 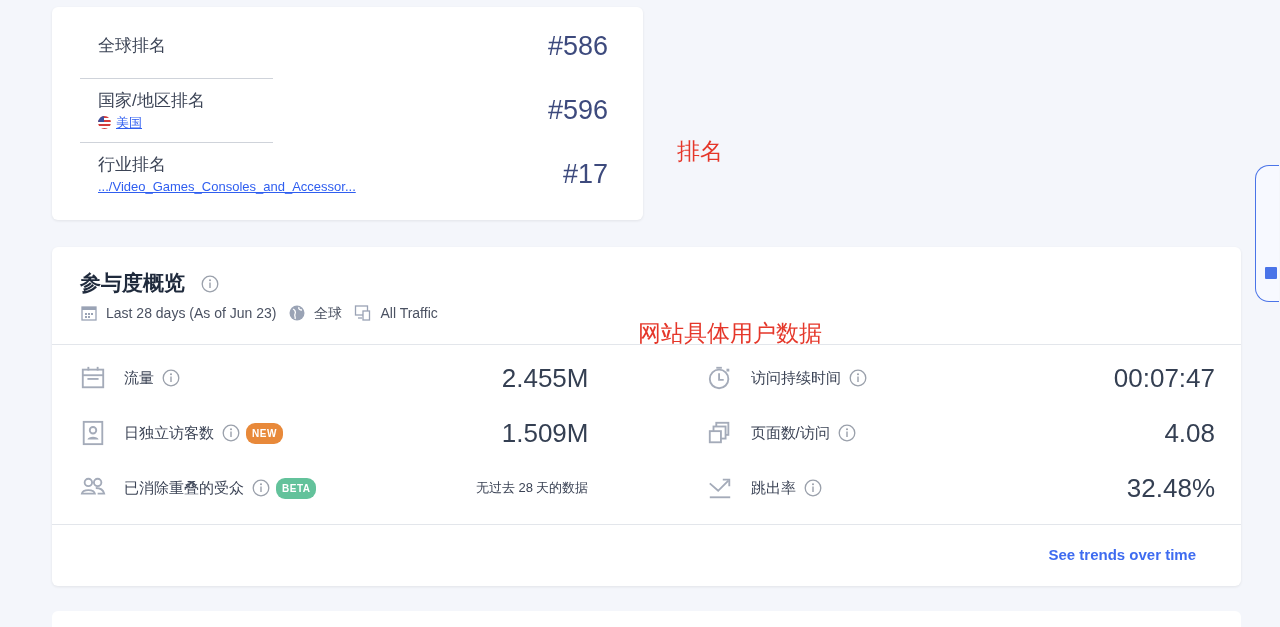 I want to click on metric-label: 跳出率, so click(x=773, y=487).